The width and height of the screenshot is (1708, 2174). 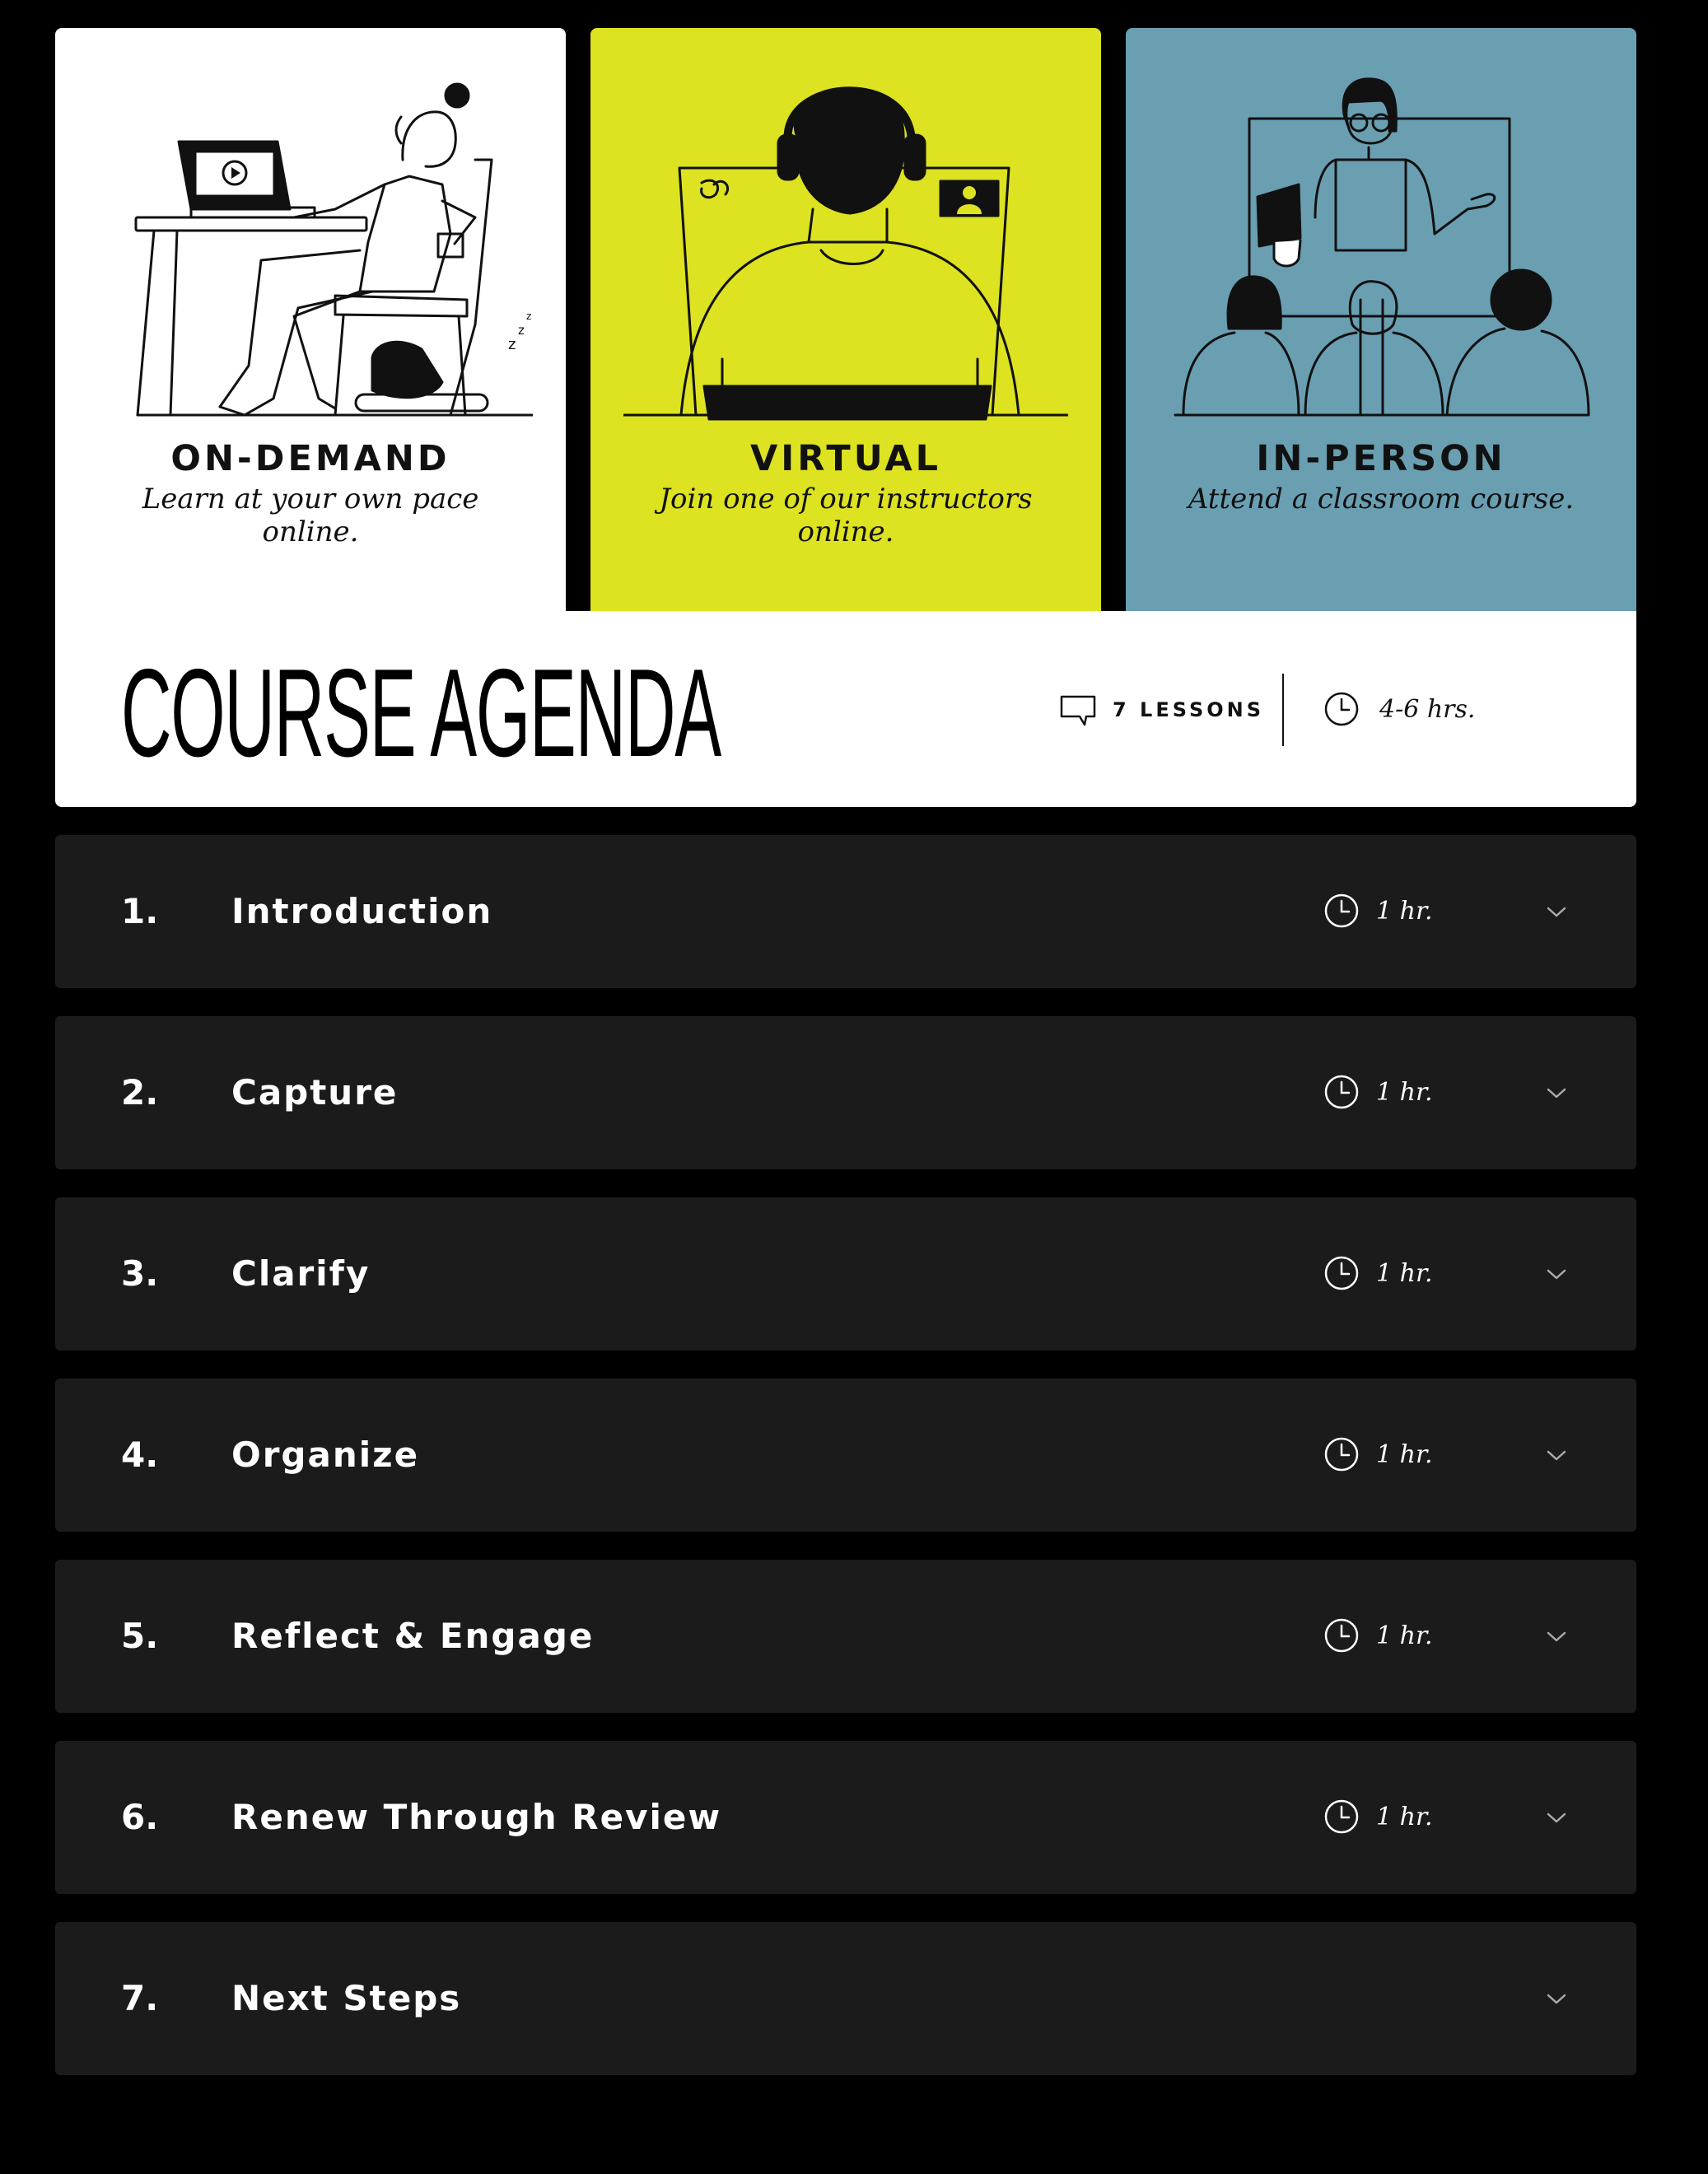 I want to click on classroom-instructor-illustration, so click(x=1382, y=247).